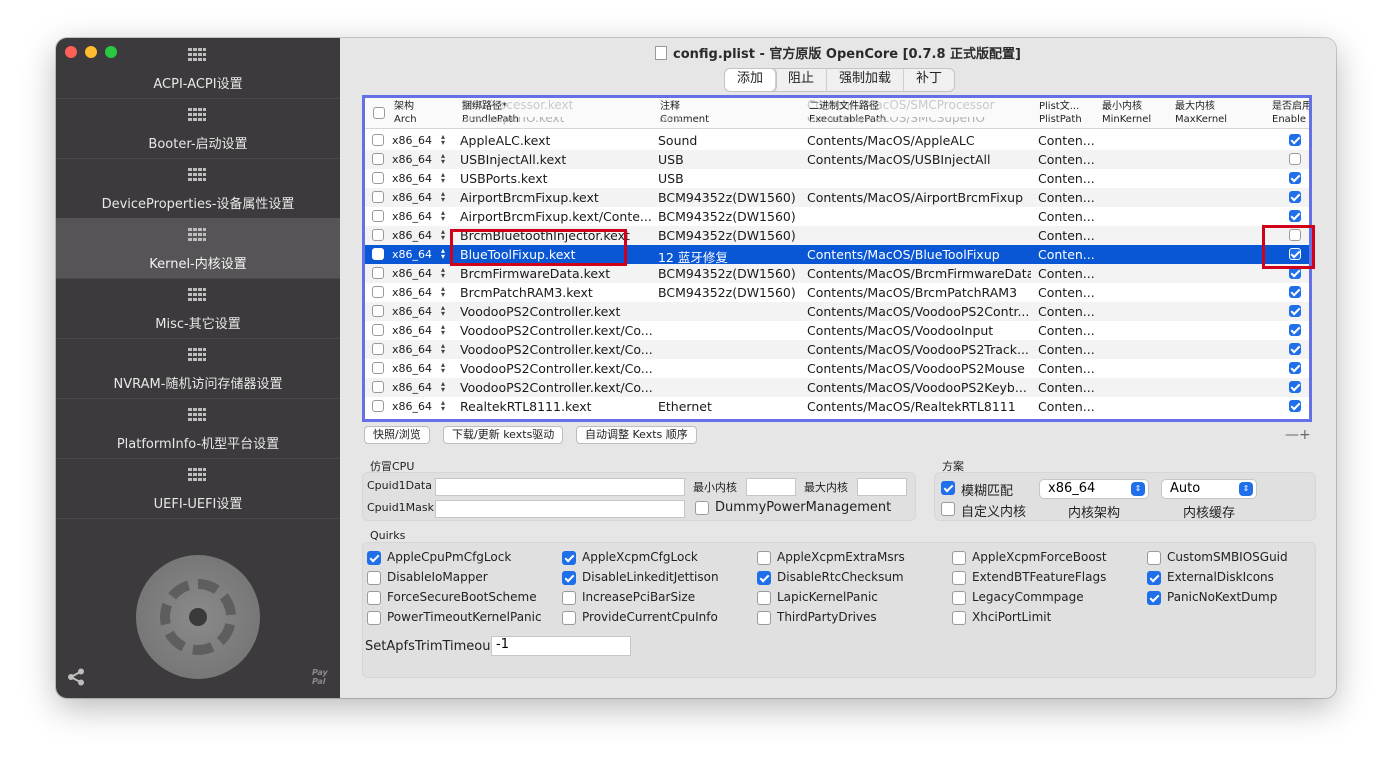 The height and width of the screenshot is (772, 1392). Describe the element at coordinates (919, 368) in the screenshot. I see `row-executablepath: Contents/MacOS/VoodooPS2Mouse` at that location.